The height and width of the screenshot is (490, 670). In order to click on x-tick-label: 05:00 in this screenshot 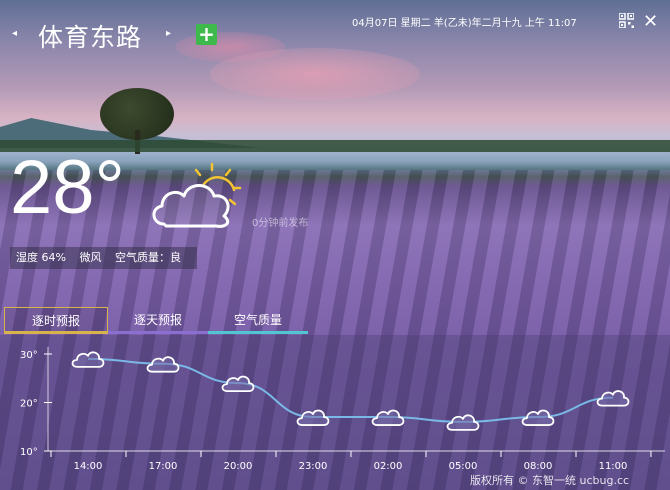, I will do `click(463, 466)`.